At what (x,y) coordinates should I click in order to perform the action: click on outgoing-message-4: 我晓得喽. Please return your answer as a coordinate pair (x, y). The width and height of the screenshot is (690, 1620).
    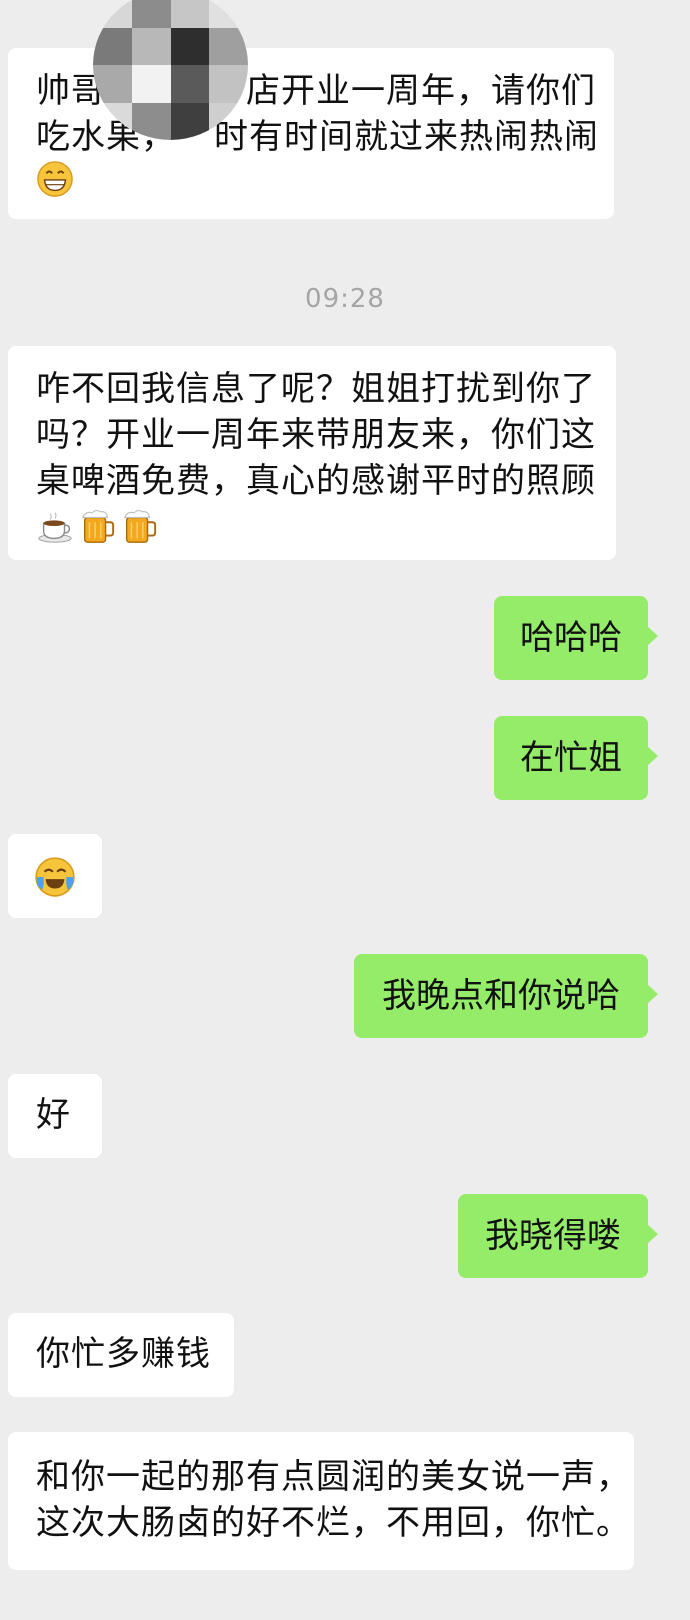
    Looking at the image, I should click on (558, 1236).